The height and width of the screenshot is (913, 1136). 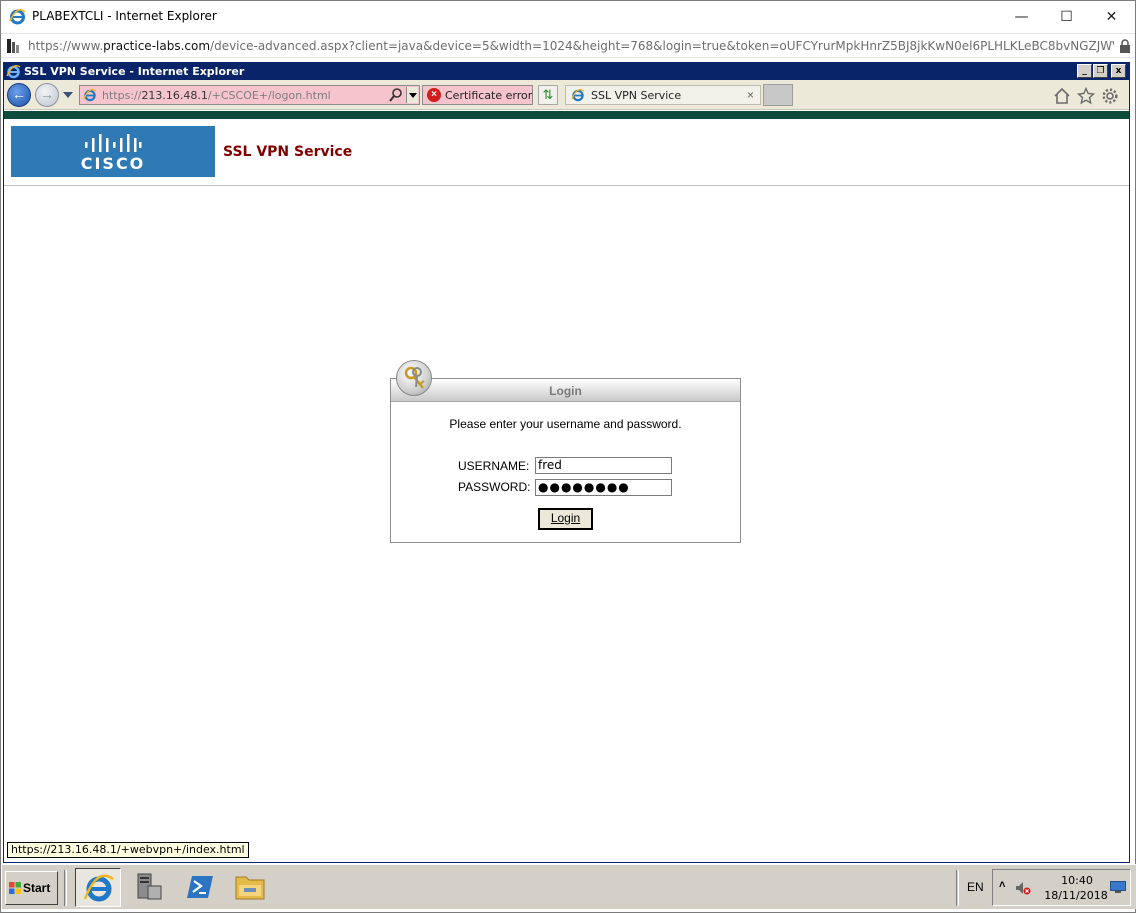 I want to click on service-title: SSL VPN Service, so click(x=288, y=152).